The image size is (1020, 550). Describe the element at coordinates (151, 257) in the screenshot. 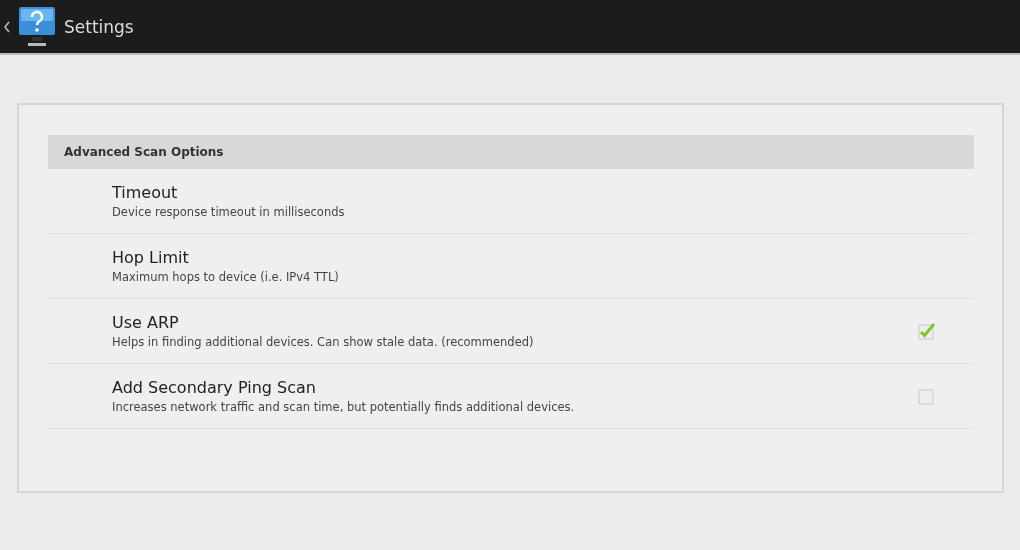

I see `preference-title: Hop Limit` at that location.